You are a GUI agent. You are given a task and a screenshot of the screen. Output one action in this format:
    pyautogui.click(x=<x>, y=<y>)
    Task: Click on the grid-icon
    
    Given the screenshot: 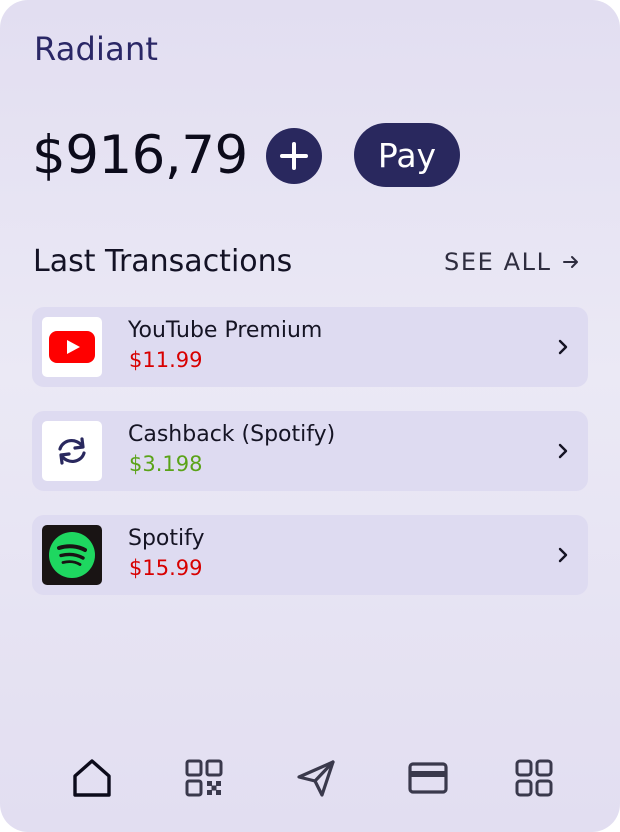 What is the action you would take?
    pyautogui.click(x=534, y=778)
    